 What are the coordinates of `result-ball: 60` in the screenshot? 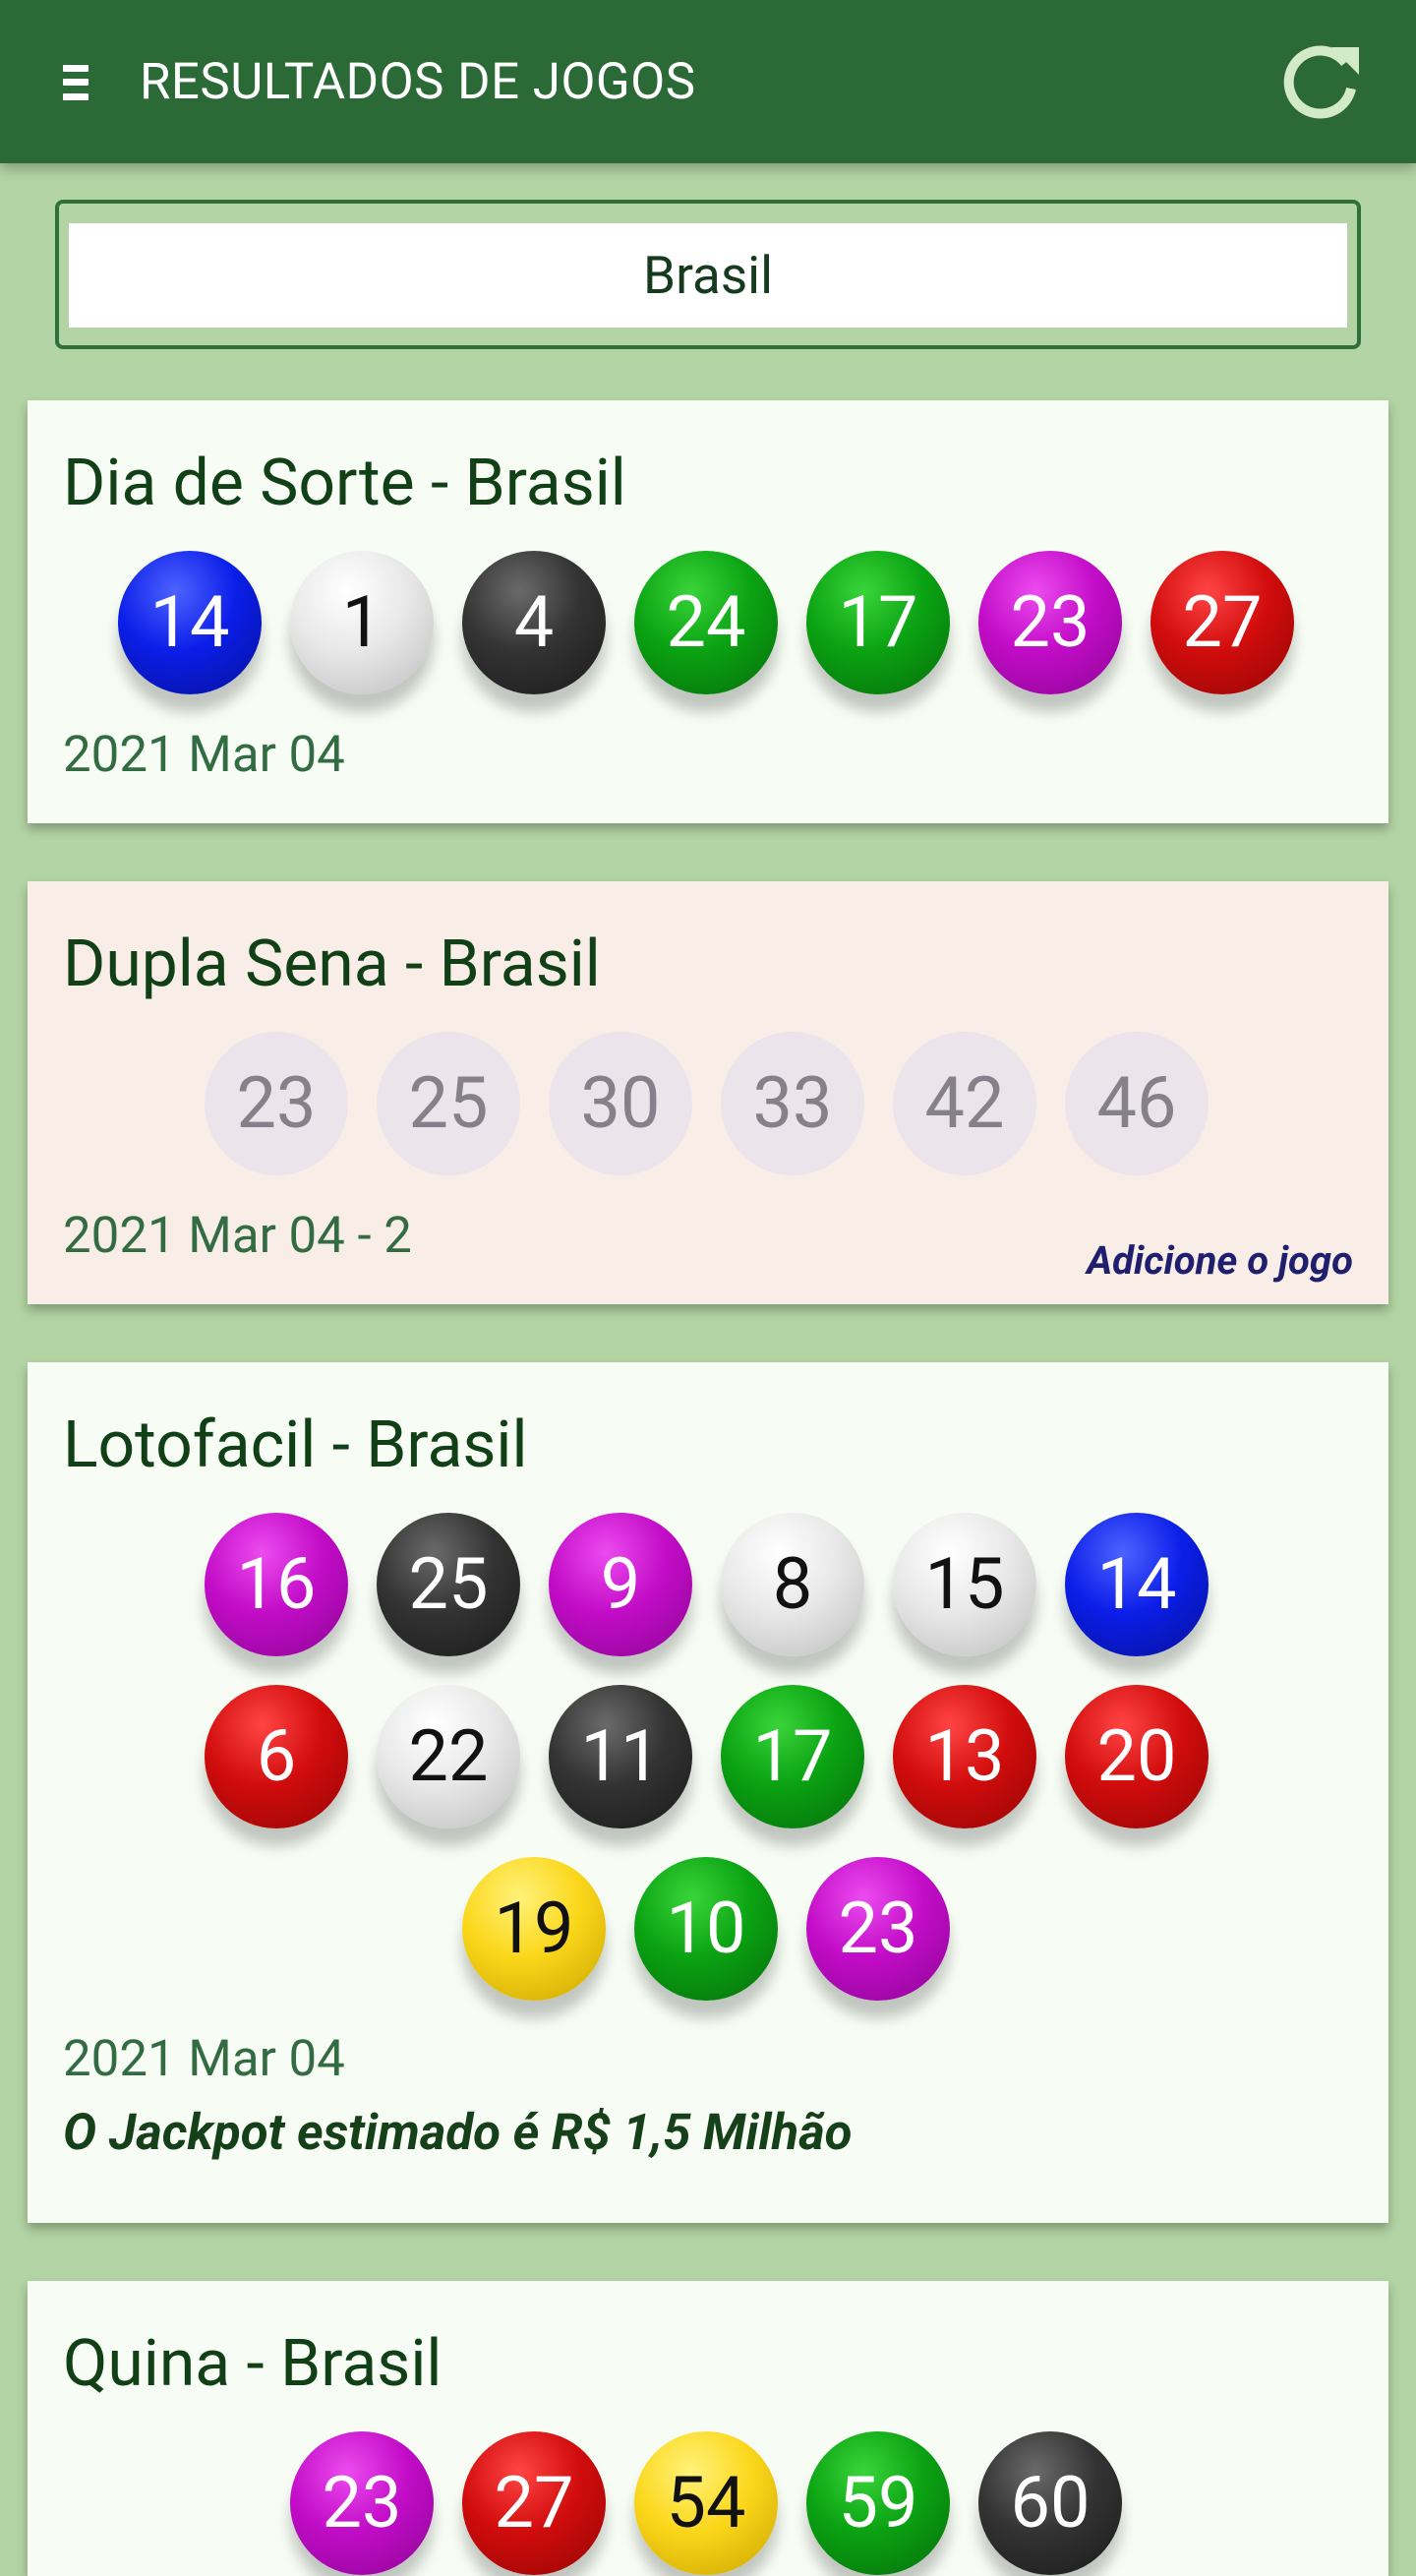 It's located at (1050, 2503).